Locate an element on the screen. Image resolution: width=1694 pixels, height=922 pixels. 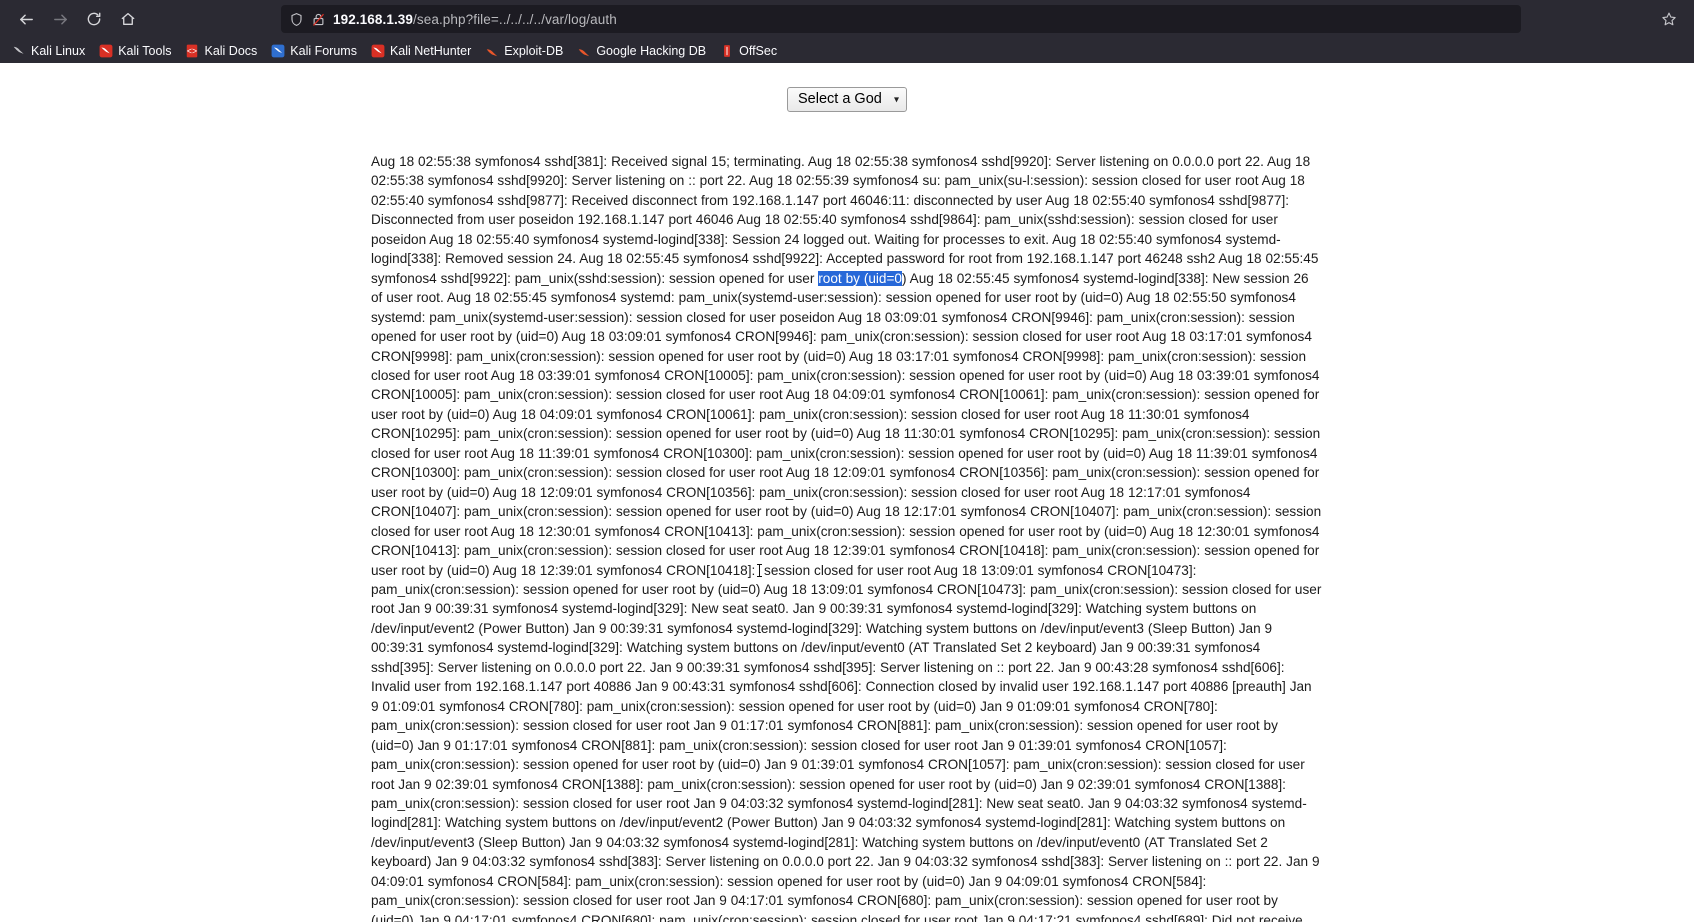
bookmark-kali-nethunter: Kali NetHunter is located at coordinates (421, 51).